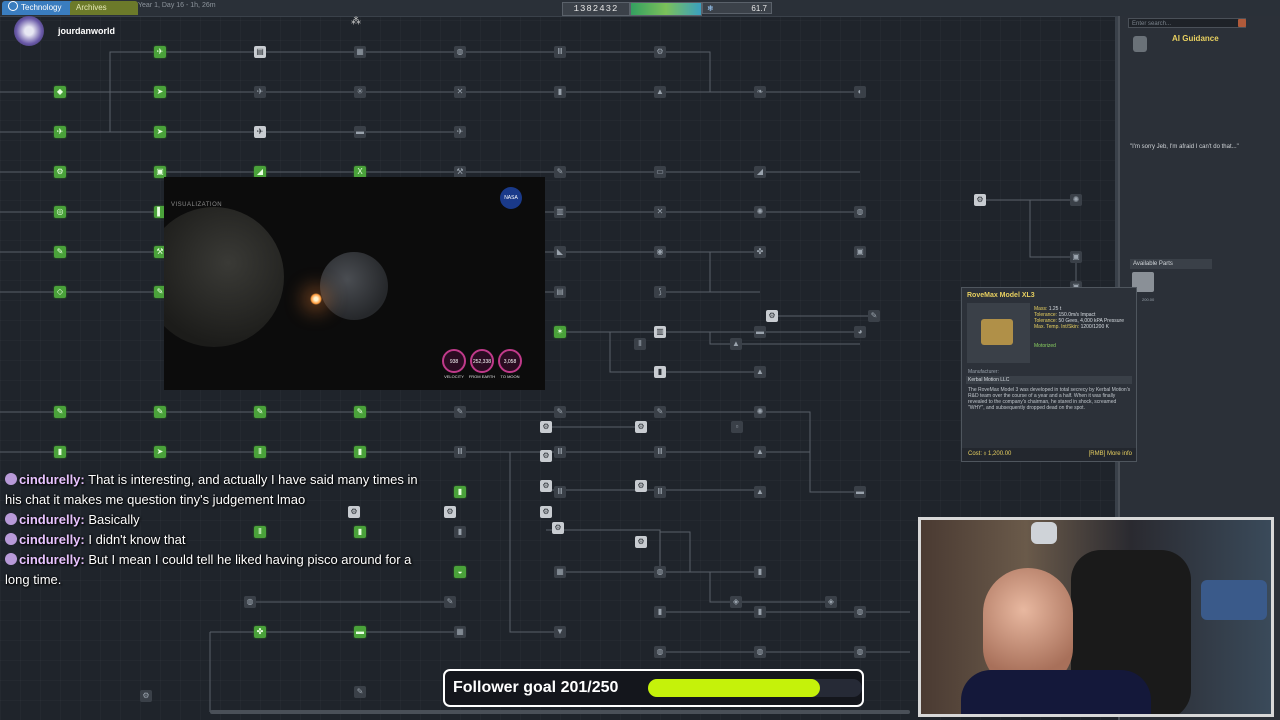  What do you see at coordinates (356, 22) in the screenshot?
I see `filter-icon: ⁂` at bounding box center [356, 22].